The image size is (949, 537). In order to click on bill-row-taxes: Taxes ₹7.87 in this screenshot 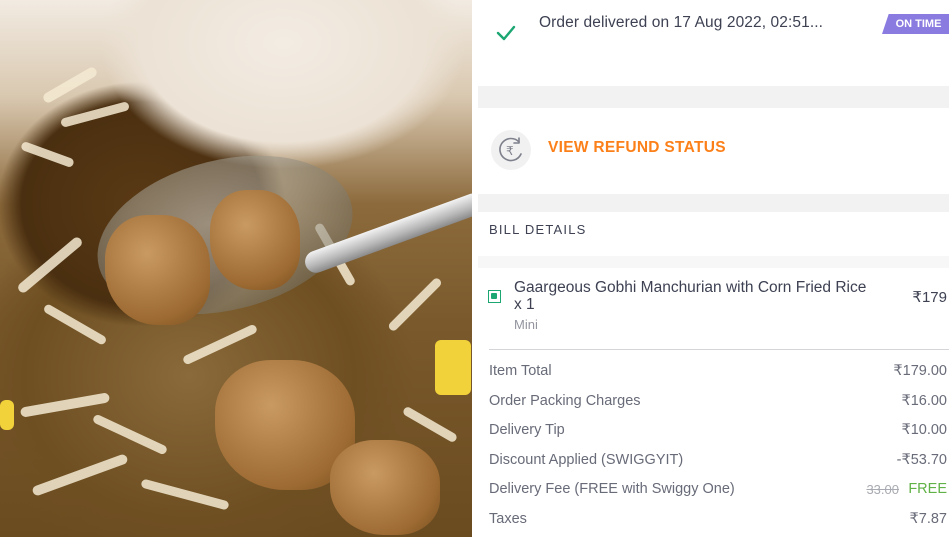, I will do `click(710, 521)`.